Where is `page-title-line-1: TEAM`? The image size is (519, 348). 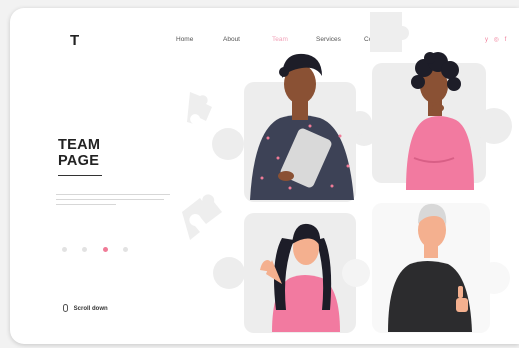
page-title-line-1: TEAM is located at coordinates (79, 145).